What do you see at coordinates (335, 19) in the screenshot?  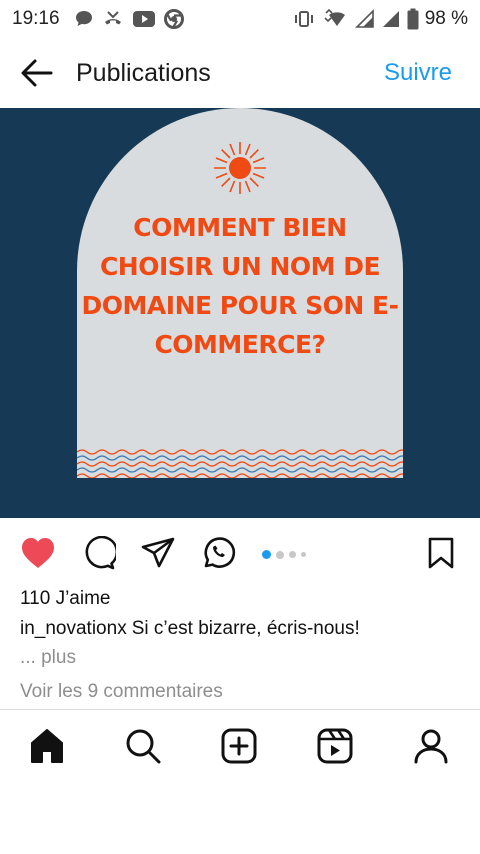 I see `wifi-icon` at bounding box center [335, 19].